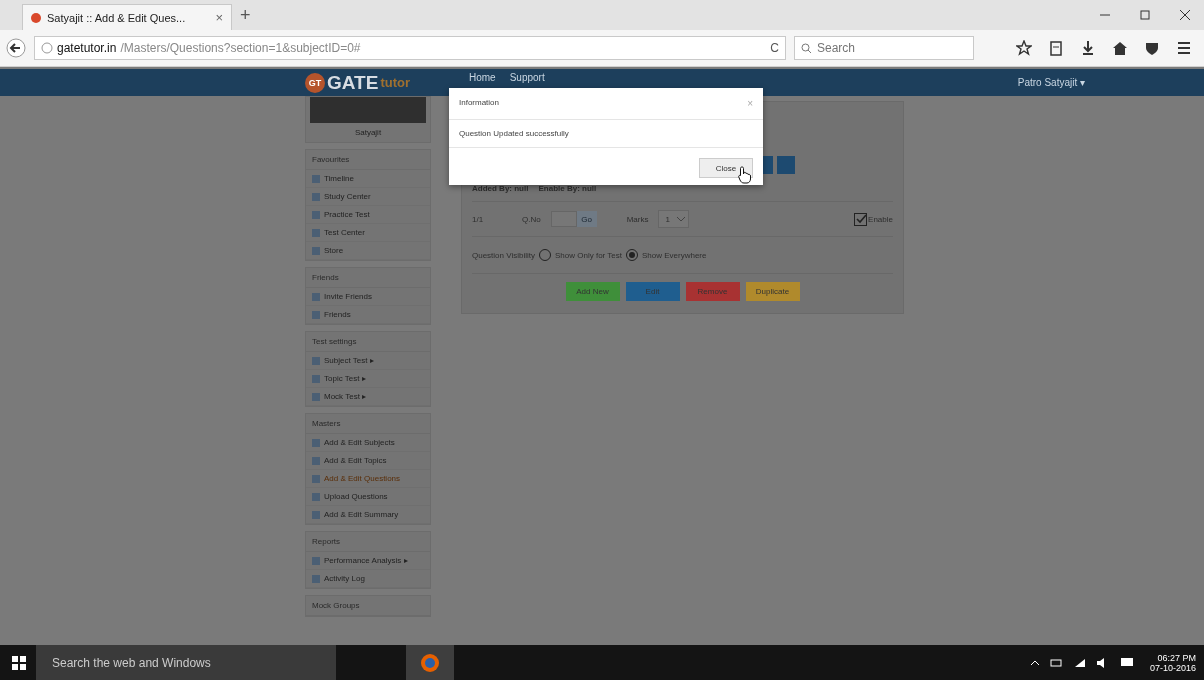 The width and height of the screenshot is (1204, 680). I want to click on taskbar-search-field: Search the web and Windows, so click(186, 662).